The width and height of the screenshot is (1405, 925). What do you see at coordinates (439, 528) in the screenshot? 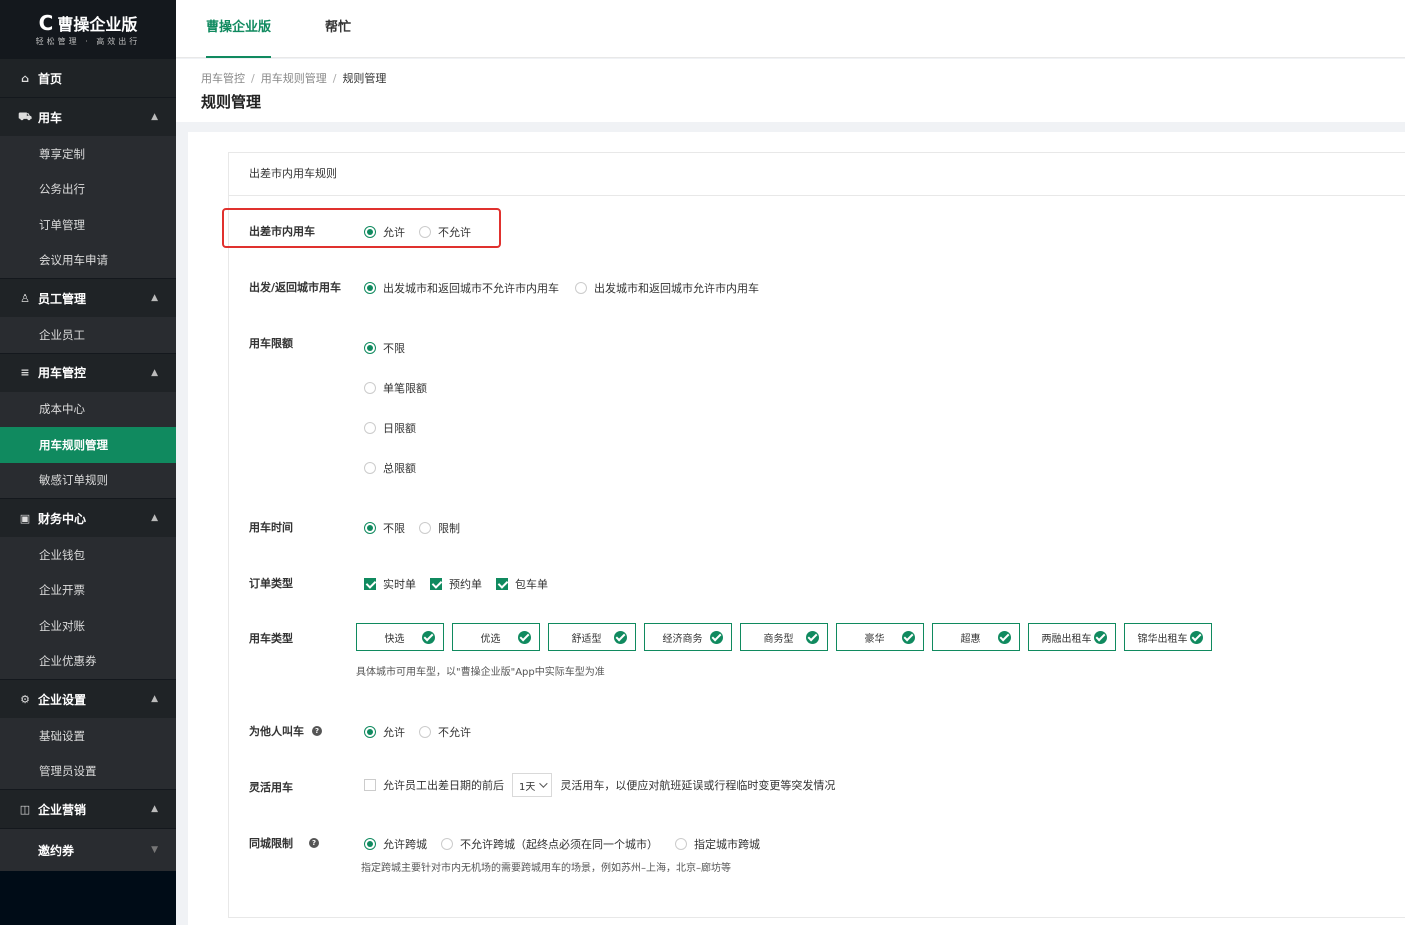
I see `time-limited: 限制` at bounding box center [439, 528].